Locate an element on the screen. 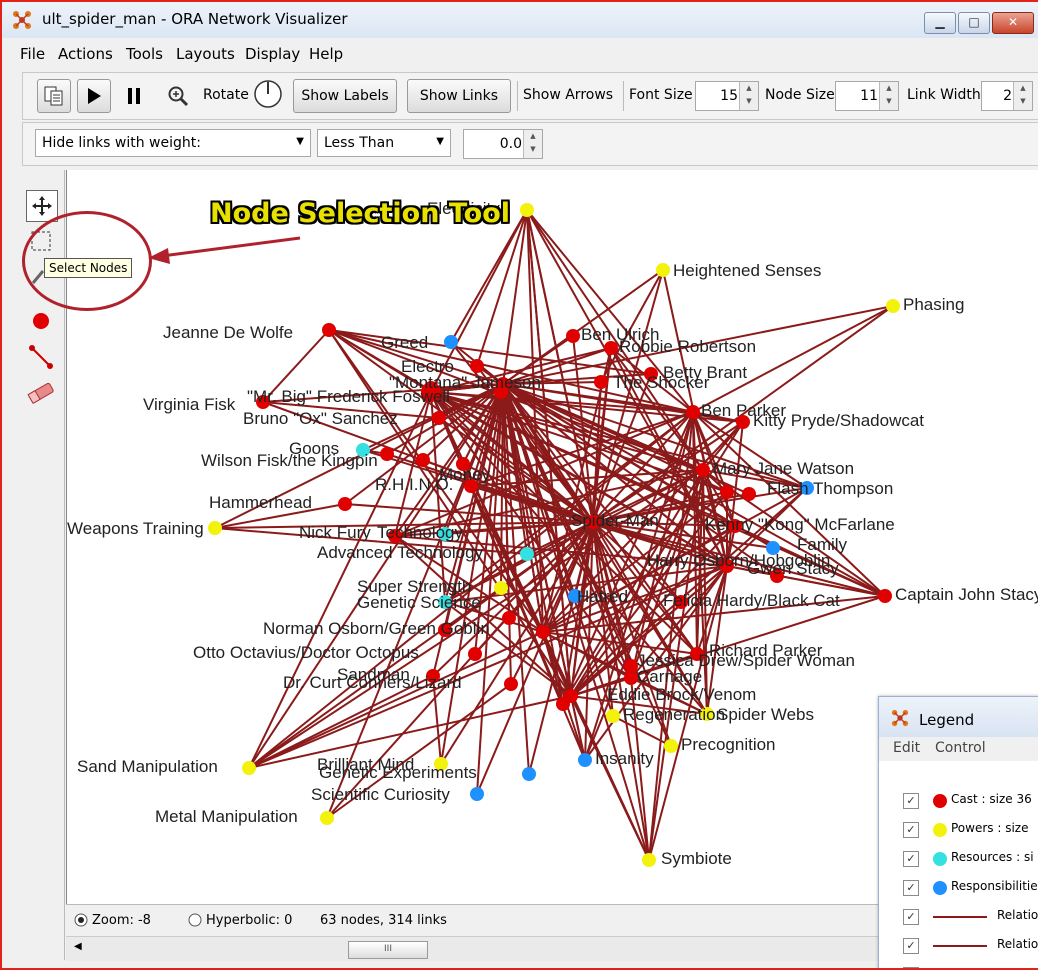  menu-display: Display is located at coordinates (272, 54).